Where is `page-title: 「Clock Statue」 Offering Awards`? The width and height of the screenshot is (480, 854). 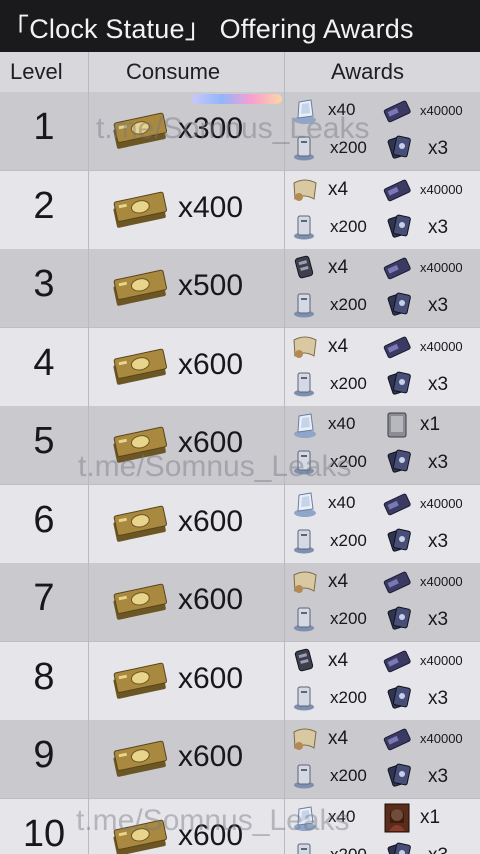 page-title: 「Clock Statue」 Offering Awards is located at coordinates (208, 29).